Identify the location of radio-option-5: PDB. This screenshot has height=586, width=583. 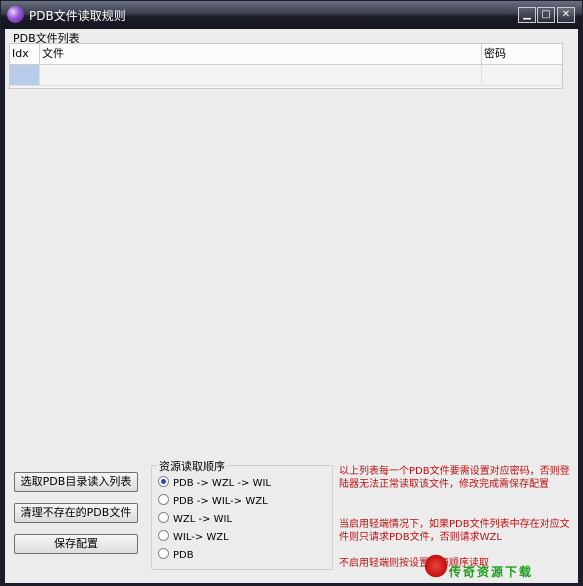
(176, 555).